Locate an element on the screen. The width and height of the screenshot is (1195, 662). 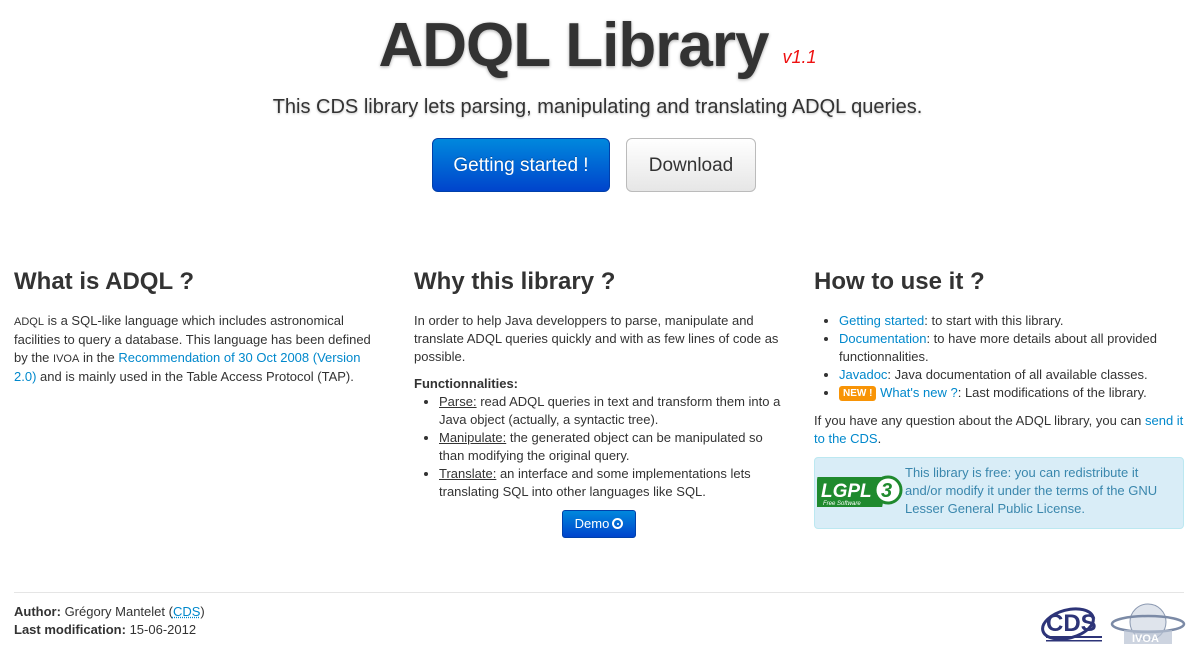
lgpl-logo: LGPL Free Software 3 is located at coordinates (861, 492).